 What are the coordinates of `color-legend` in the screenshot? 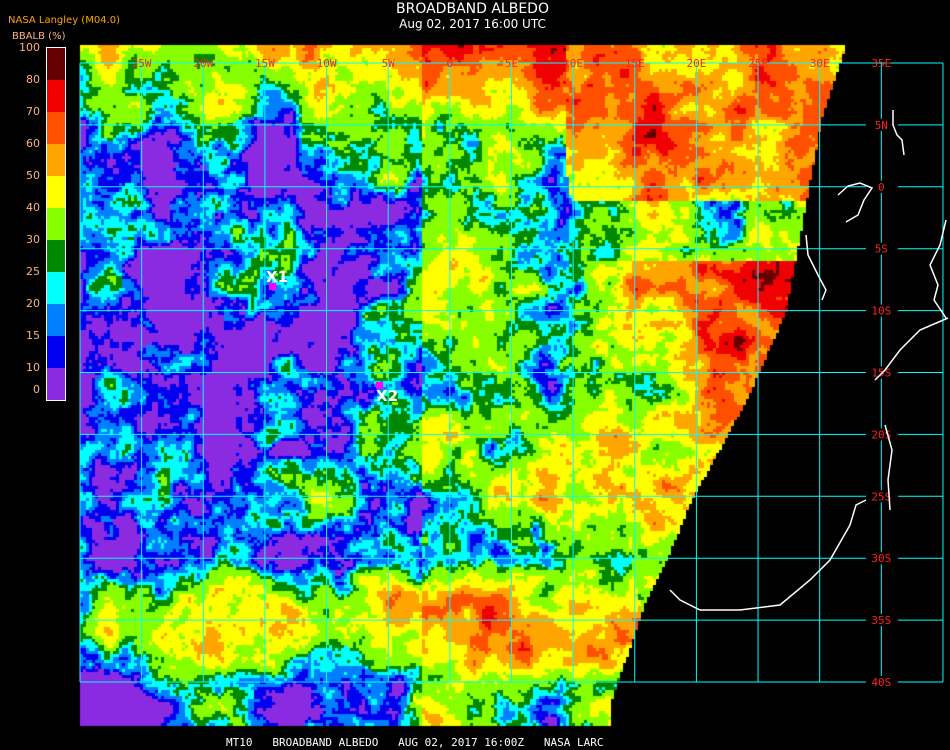 It's located at (56, 224).